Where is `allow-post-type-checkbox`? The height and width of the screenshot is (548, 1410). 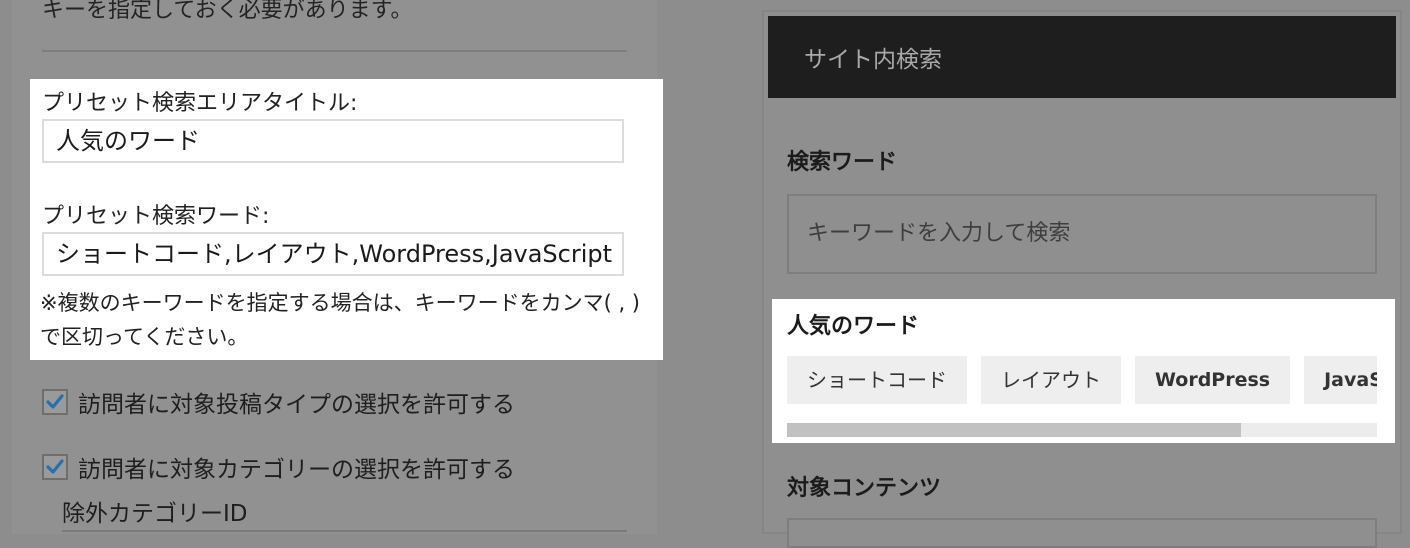
allow-post-type-checkbox is located at coordinates (55, 402).